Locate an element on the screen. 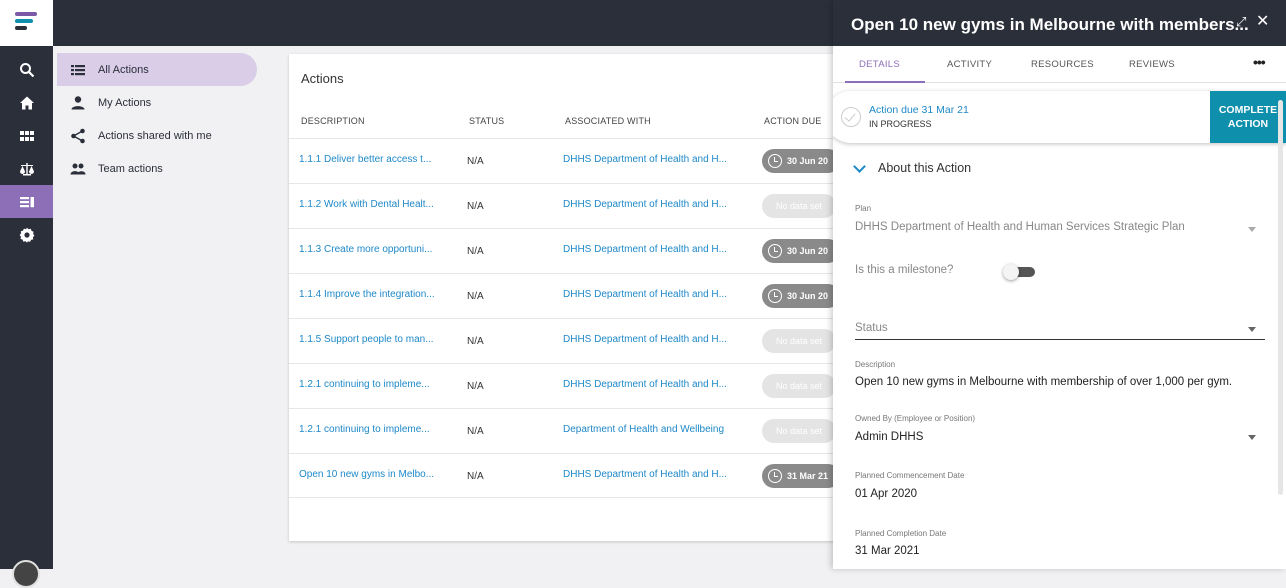  panel-scrollbar is located at coordinates (1280, 297).